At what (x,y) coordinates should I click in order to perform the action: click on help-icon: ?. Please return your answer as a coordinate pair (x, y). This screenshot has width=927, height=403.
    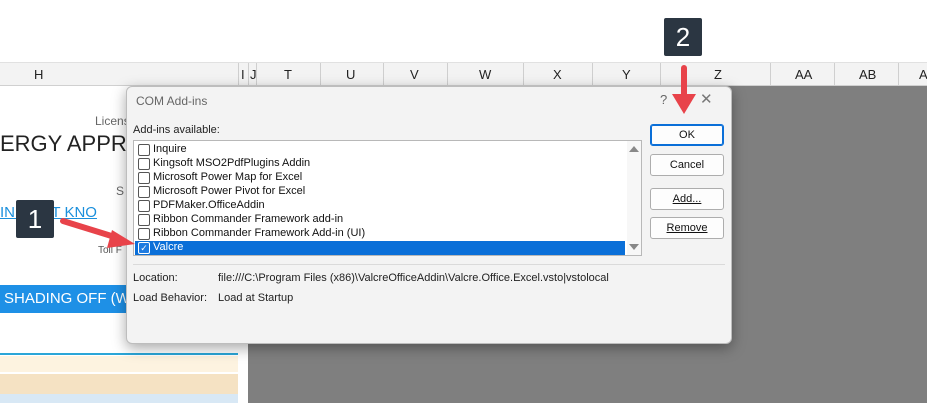
    Looking at the image, I should click on (663, 99).